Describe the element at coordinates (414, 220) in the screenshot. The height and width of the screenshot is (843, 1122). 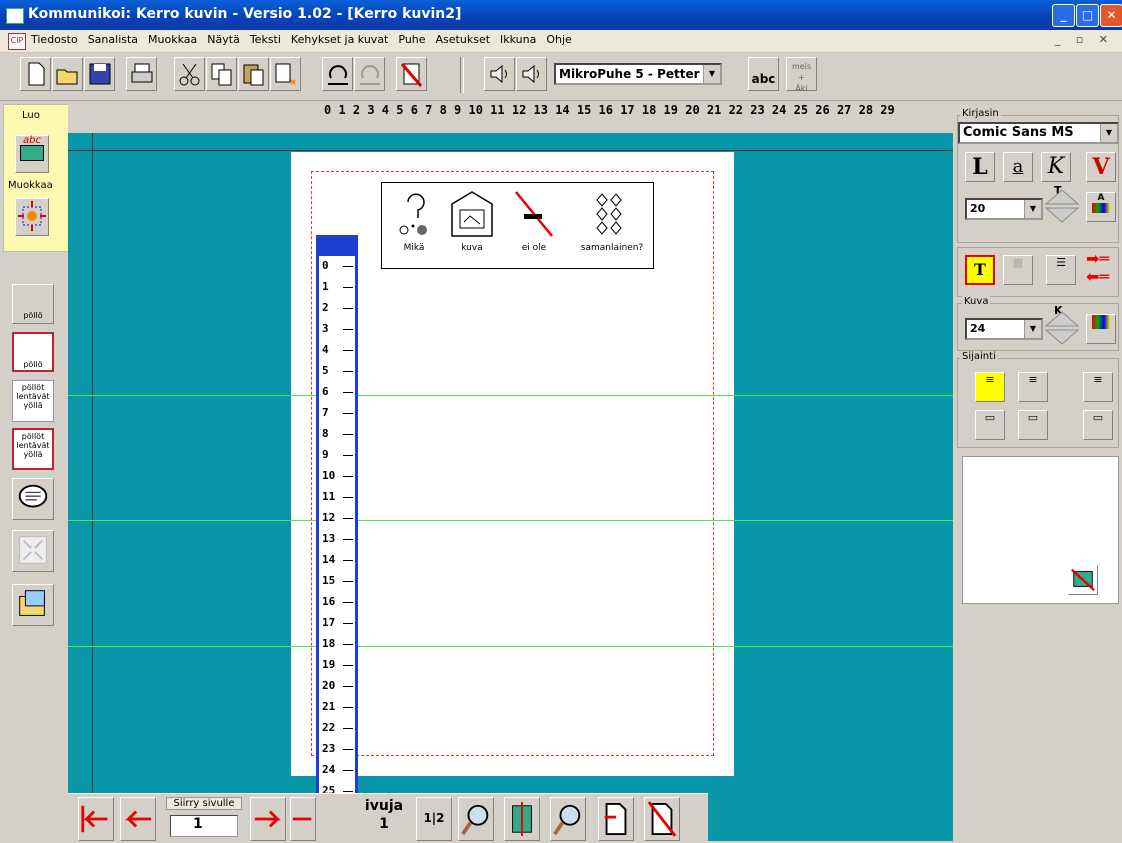
I see `symbol-mika: Mikä` at that location.